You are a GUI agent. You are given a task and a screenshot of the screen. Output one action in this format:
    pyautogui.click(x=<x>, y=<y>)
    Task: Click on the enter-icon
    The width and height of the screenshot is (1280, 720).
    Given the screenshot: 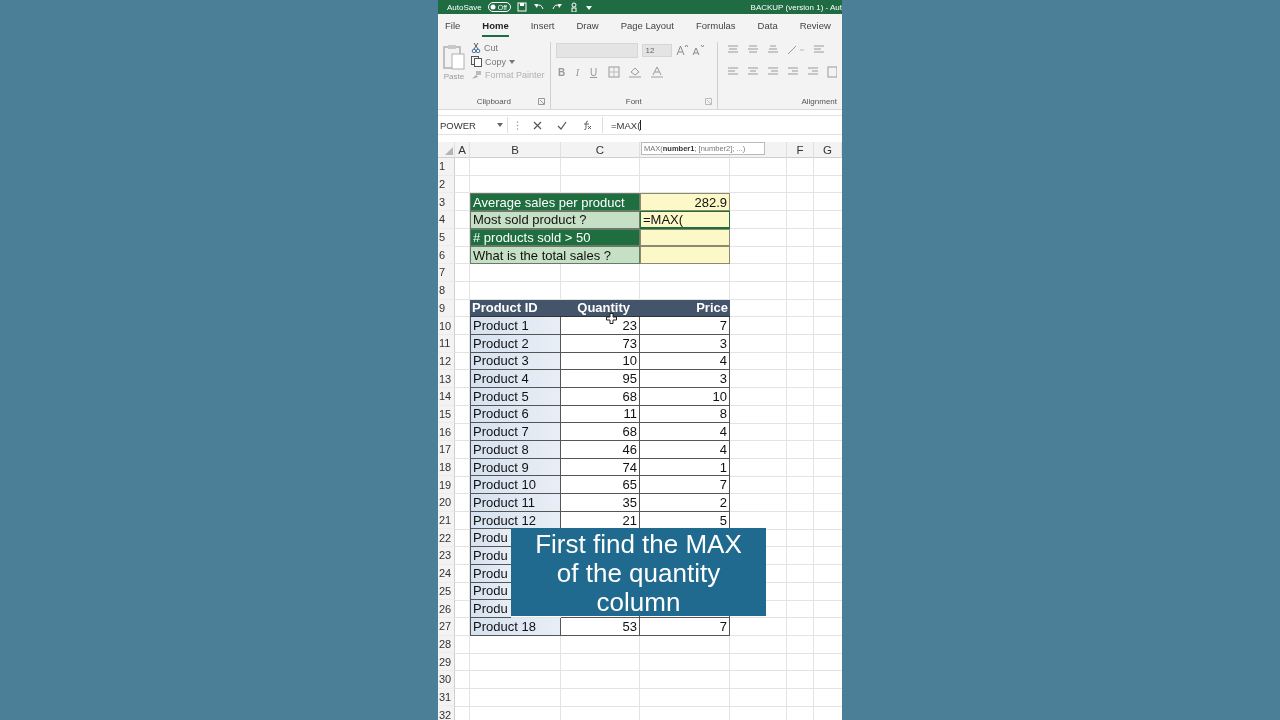 What is the action you would take?
    pyautogui.click(x=562, y=125)
    